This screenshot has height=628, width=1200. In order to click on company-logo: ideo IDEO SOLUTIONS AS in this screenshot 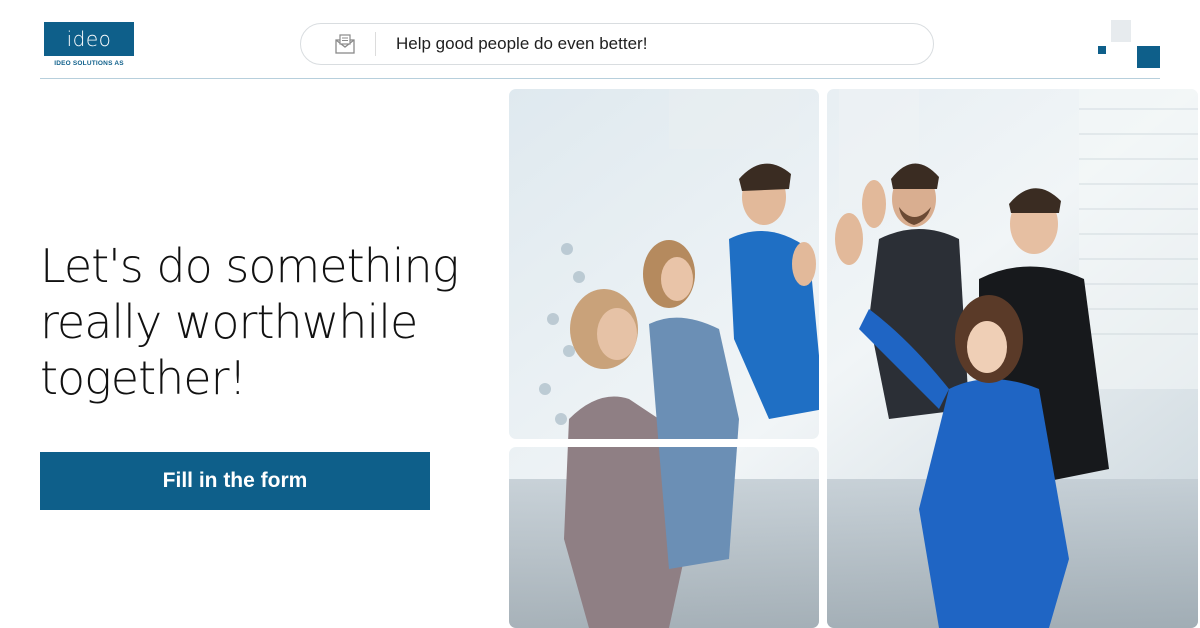, I will do `click(89, 45)`.